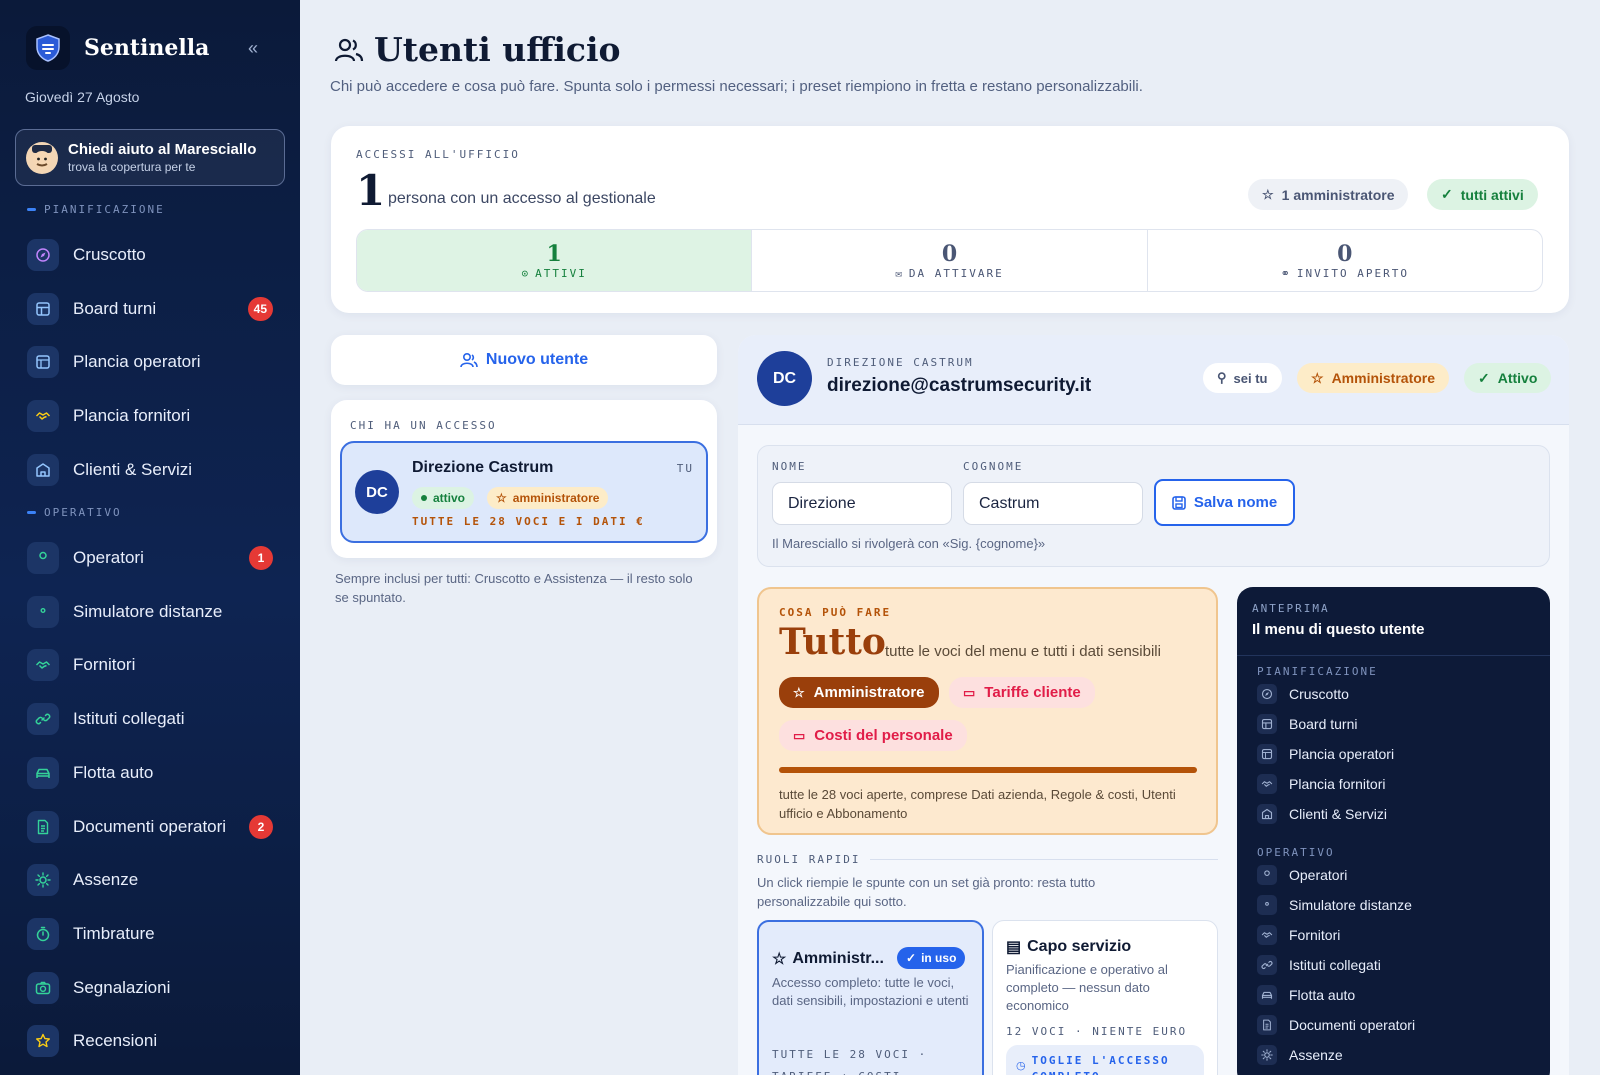 The height and width of the screenshot is (1075, 1600). I want to click on sidebar-item-segnalazioni: Segnalazioni, so click(152, 988).